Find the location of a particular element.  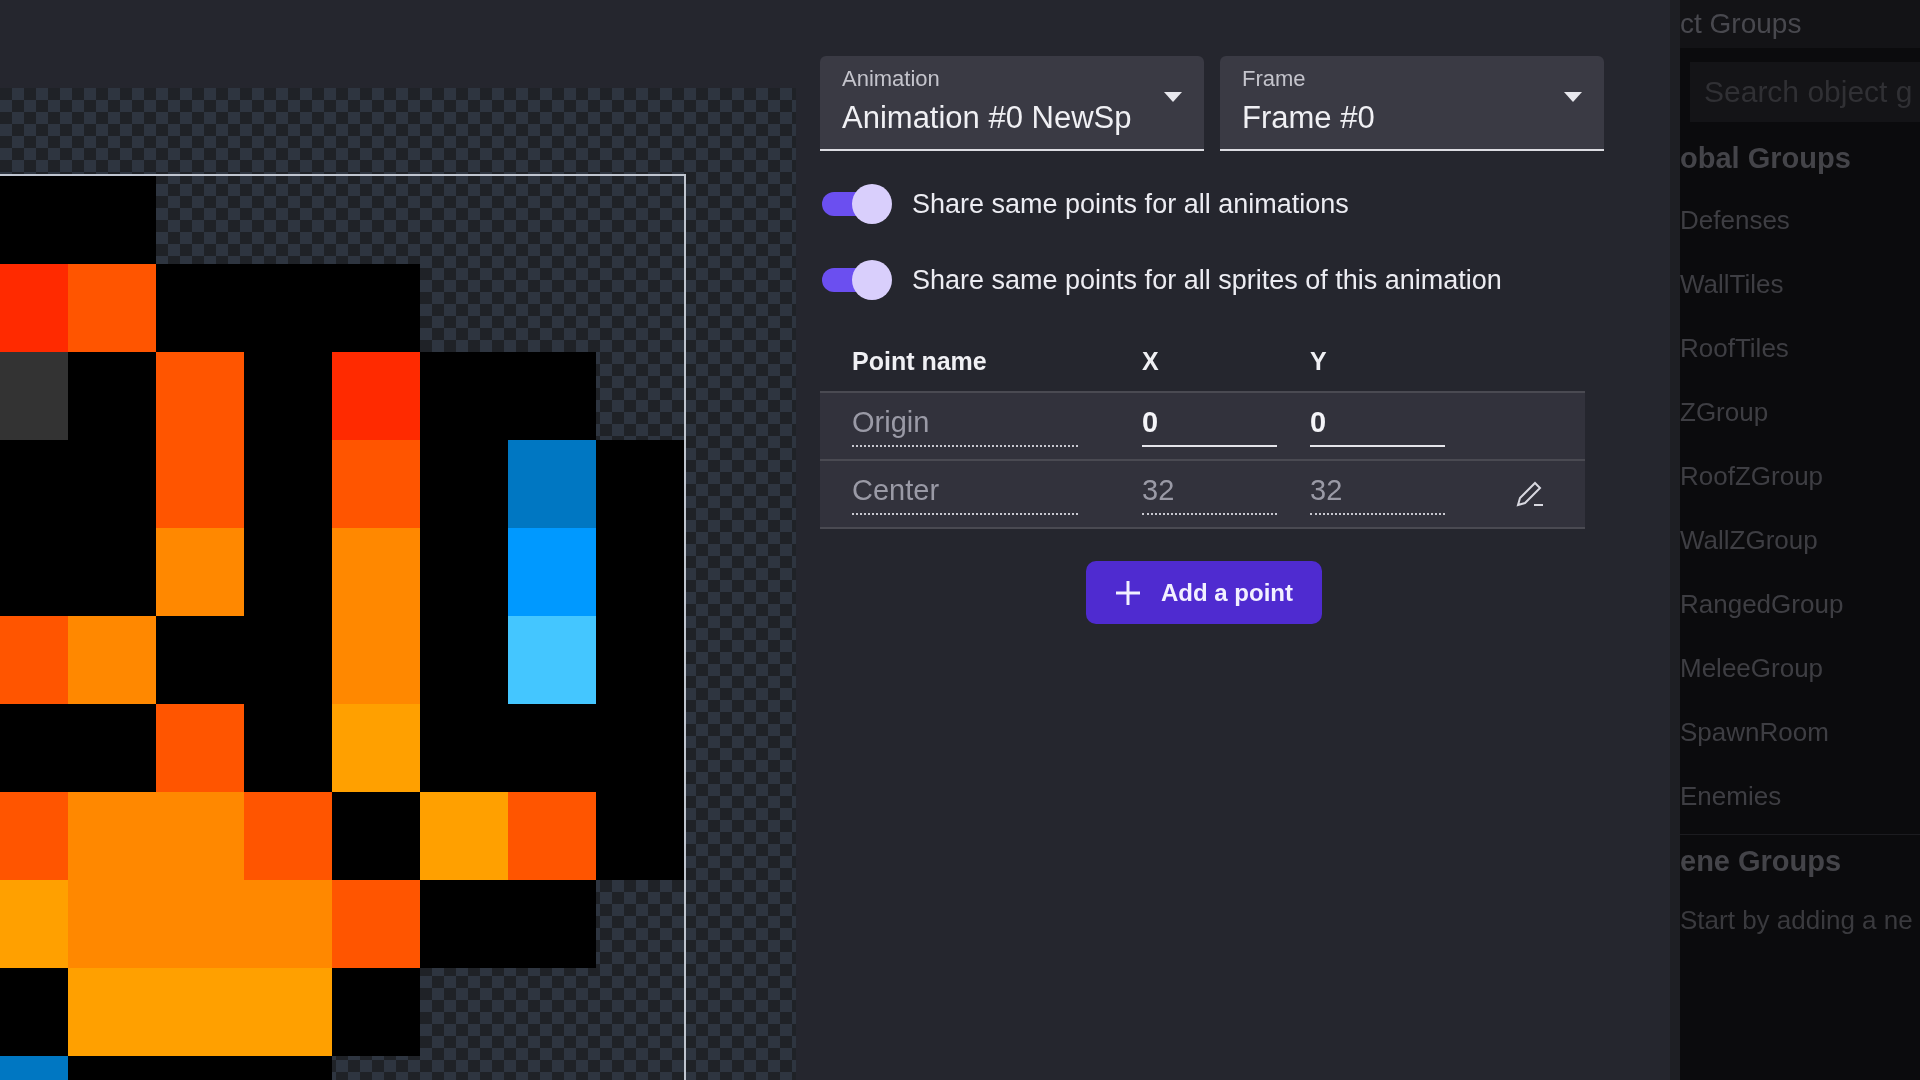

dropdown: Animation Animation #0 NewSp is located at coordinates (1012, 103).